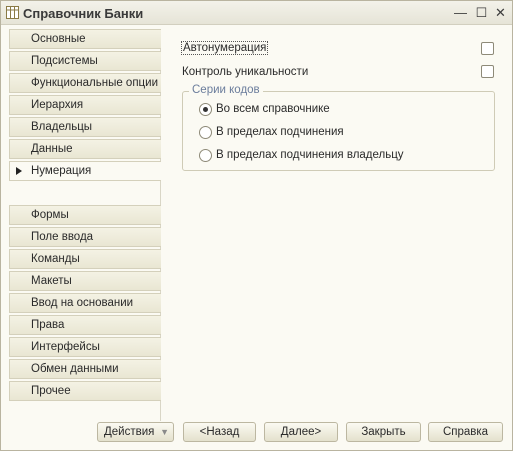 The image size is (513, 451). Describe the element at coordinates (487, 71) in the screenshot. I see `uniqueness-checkbox` at that location.